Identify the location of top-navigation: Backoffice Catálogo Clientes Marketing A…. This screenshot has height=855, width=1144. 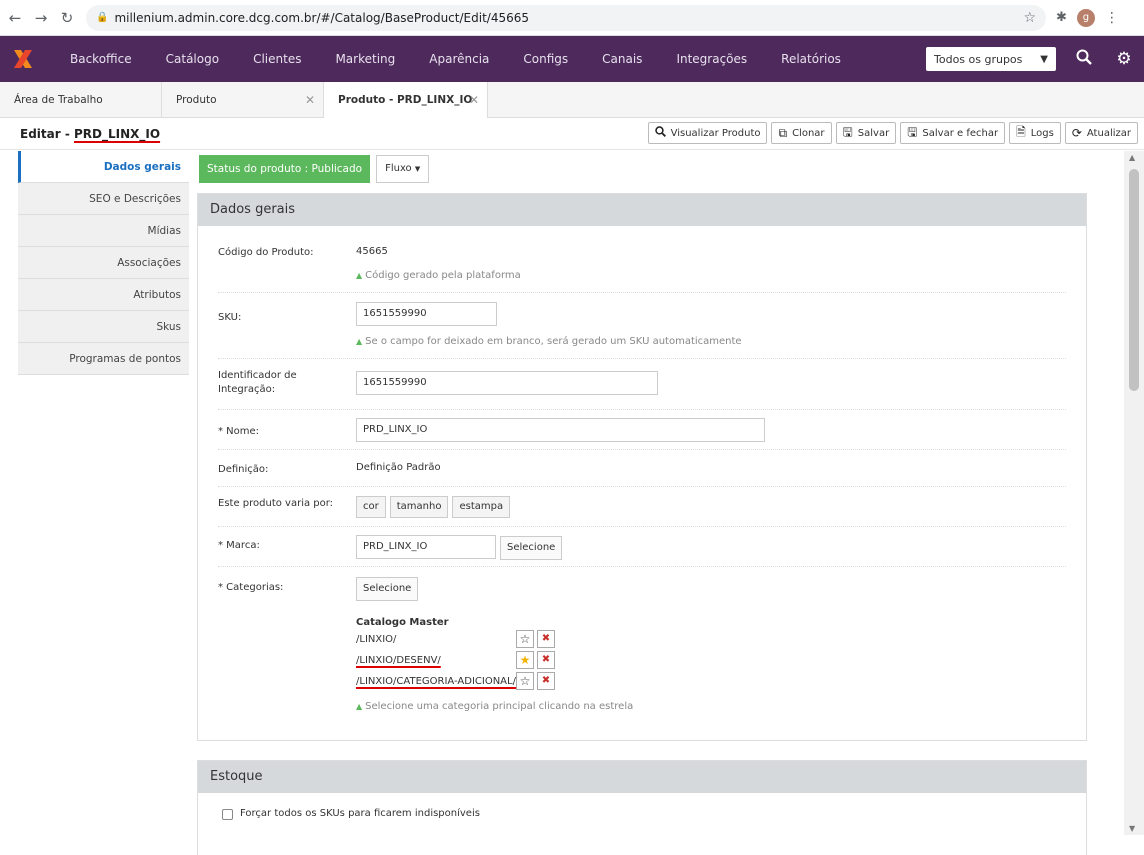
(572, 59).